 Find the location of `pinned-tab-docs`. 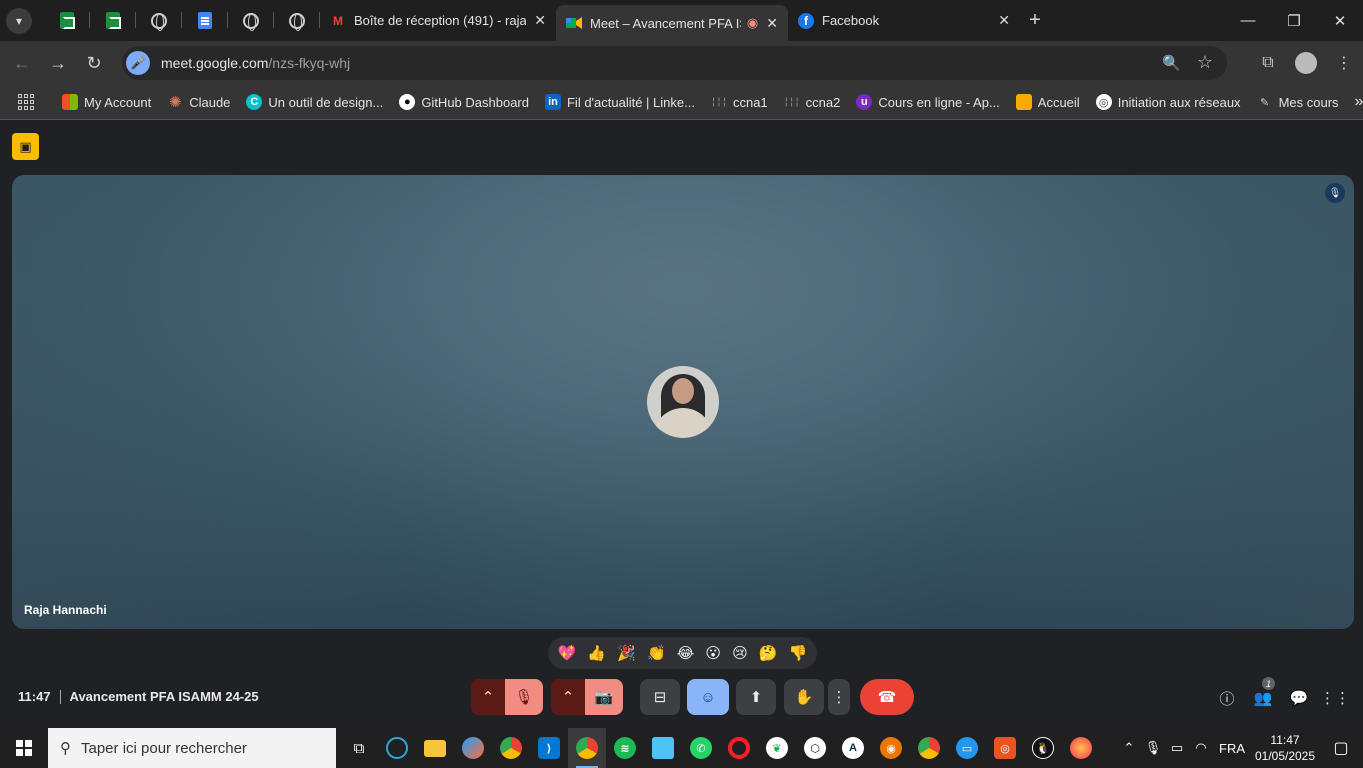

pinned-tab-docs is located at coordinates (205, 20).